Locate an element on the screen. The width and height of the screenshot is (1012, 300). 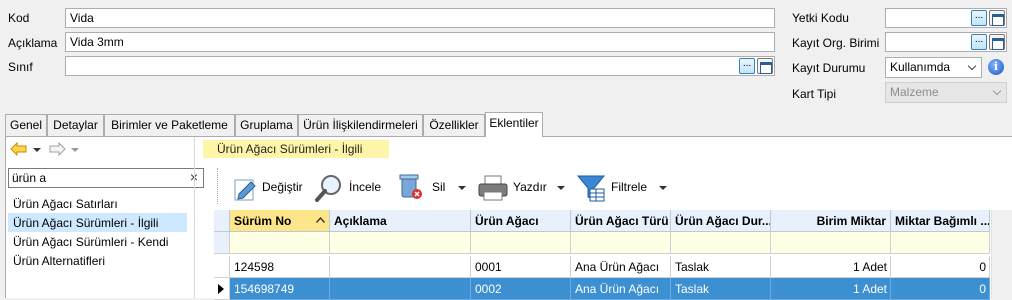
column-header-surum-no: Sürüm No is located at coordinates (280, 221).